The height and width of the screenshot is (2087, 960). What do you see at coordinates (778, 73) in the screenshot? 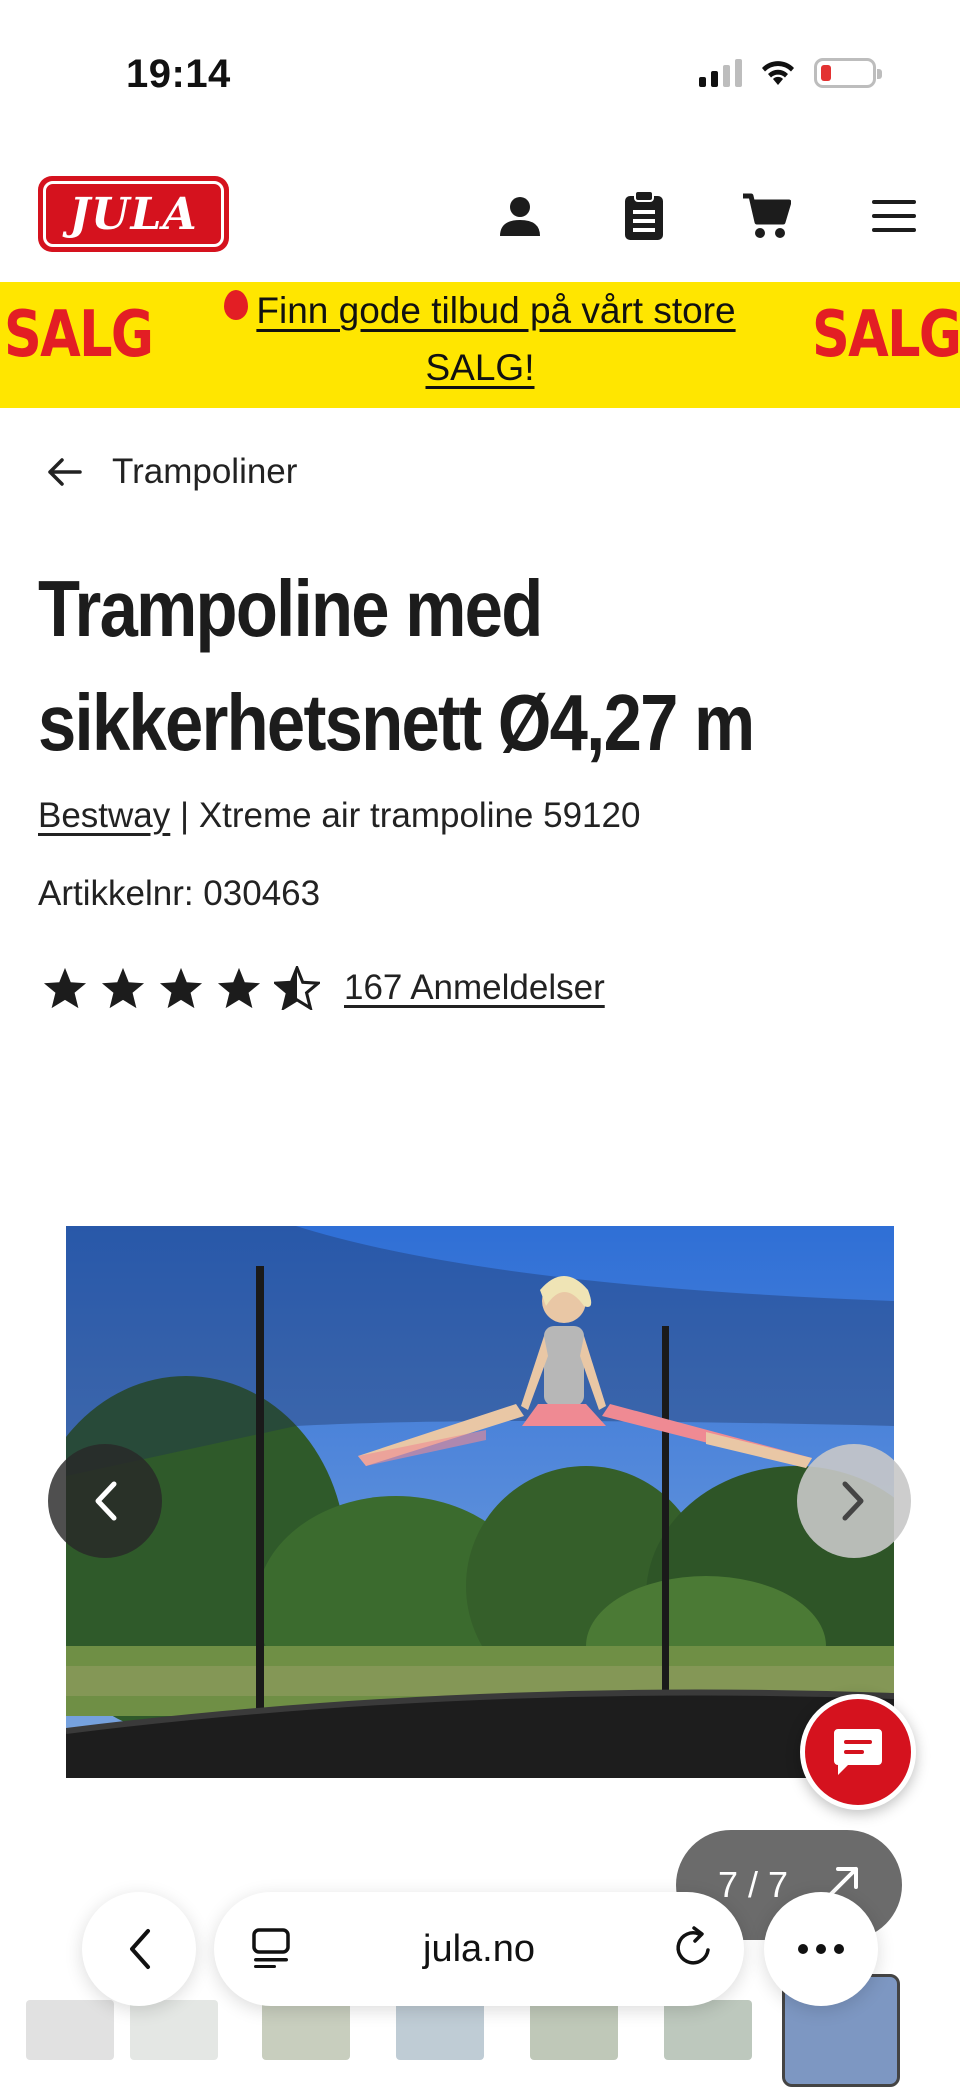
I see `wifi-icon` at bounding box center [778, 73].